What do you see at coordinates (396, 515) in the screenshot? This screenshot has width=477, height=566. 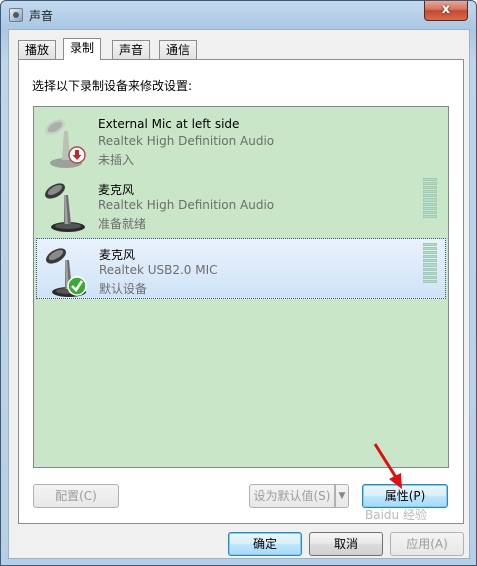 I see `watermark-text: Baidu 经验` at bounding box center [396, 515].